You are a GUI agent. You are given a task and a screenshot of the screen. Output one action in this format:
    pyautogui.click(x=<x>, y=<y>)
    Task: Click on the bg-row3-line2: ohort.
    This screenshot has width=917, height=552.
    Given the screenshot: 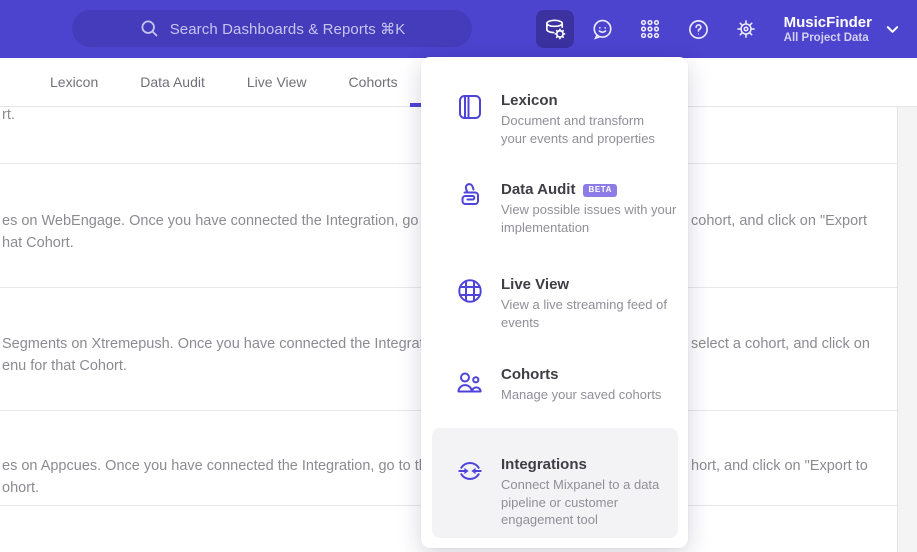 What is the action you would take?
    pyautogui.click(x=21, y=488)
    